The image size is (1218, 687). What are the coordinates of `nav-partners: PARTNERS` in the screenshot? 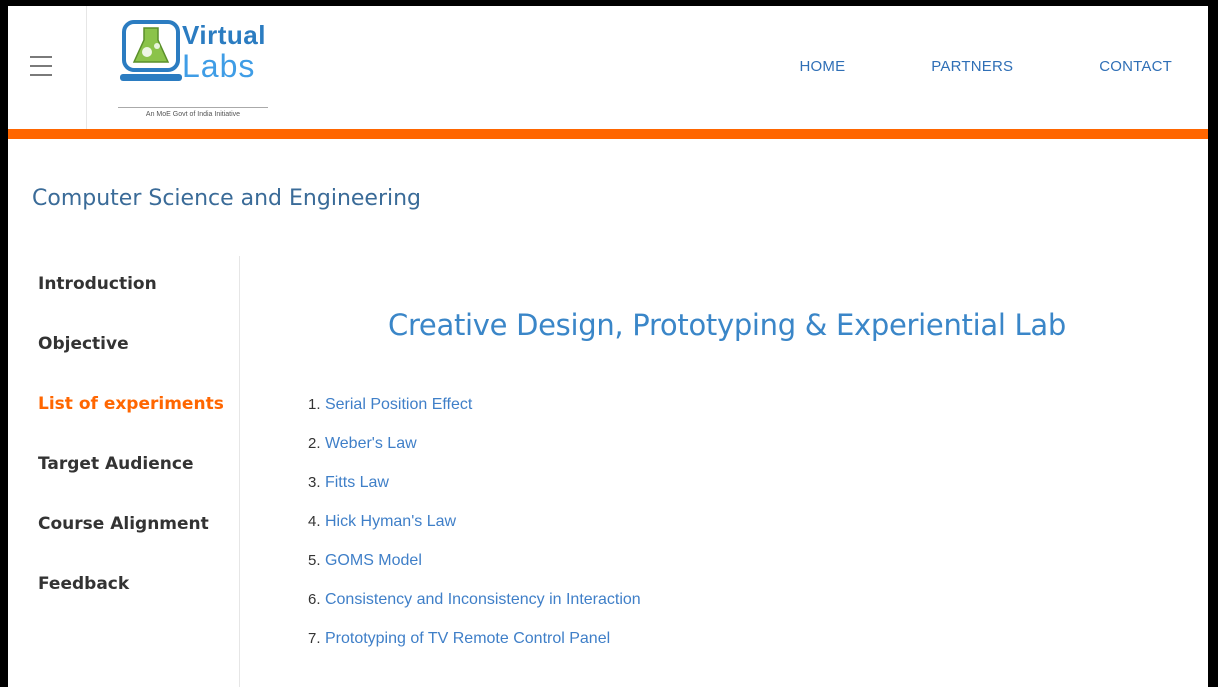 It's located at (972, 66).